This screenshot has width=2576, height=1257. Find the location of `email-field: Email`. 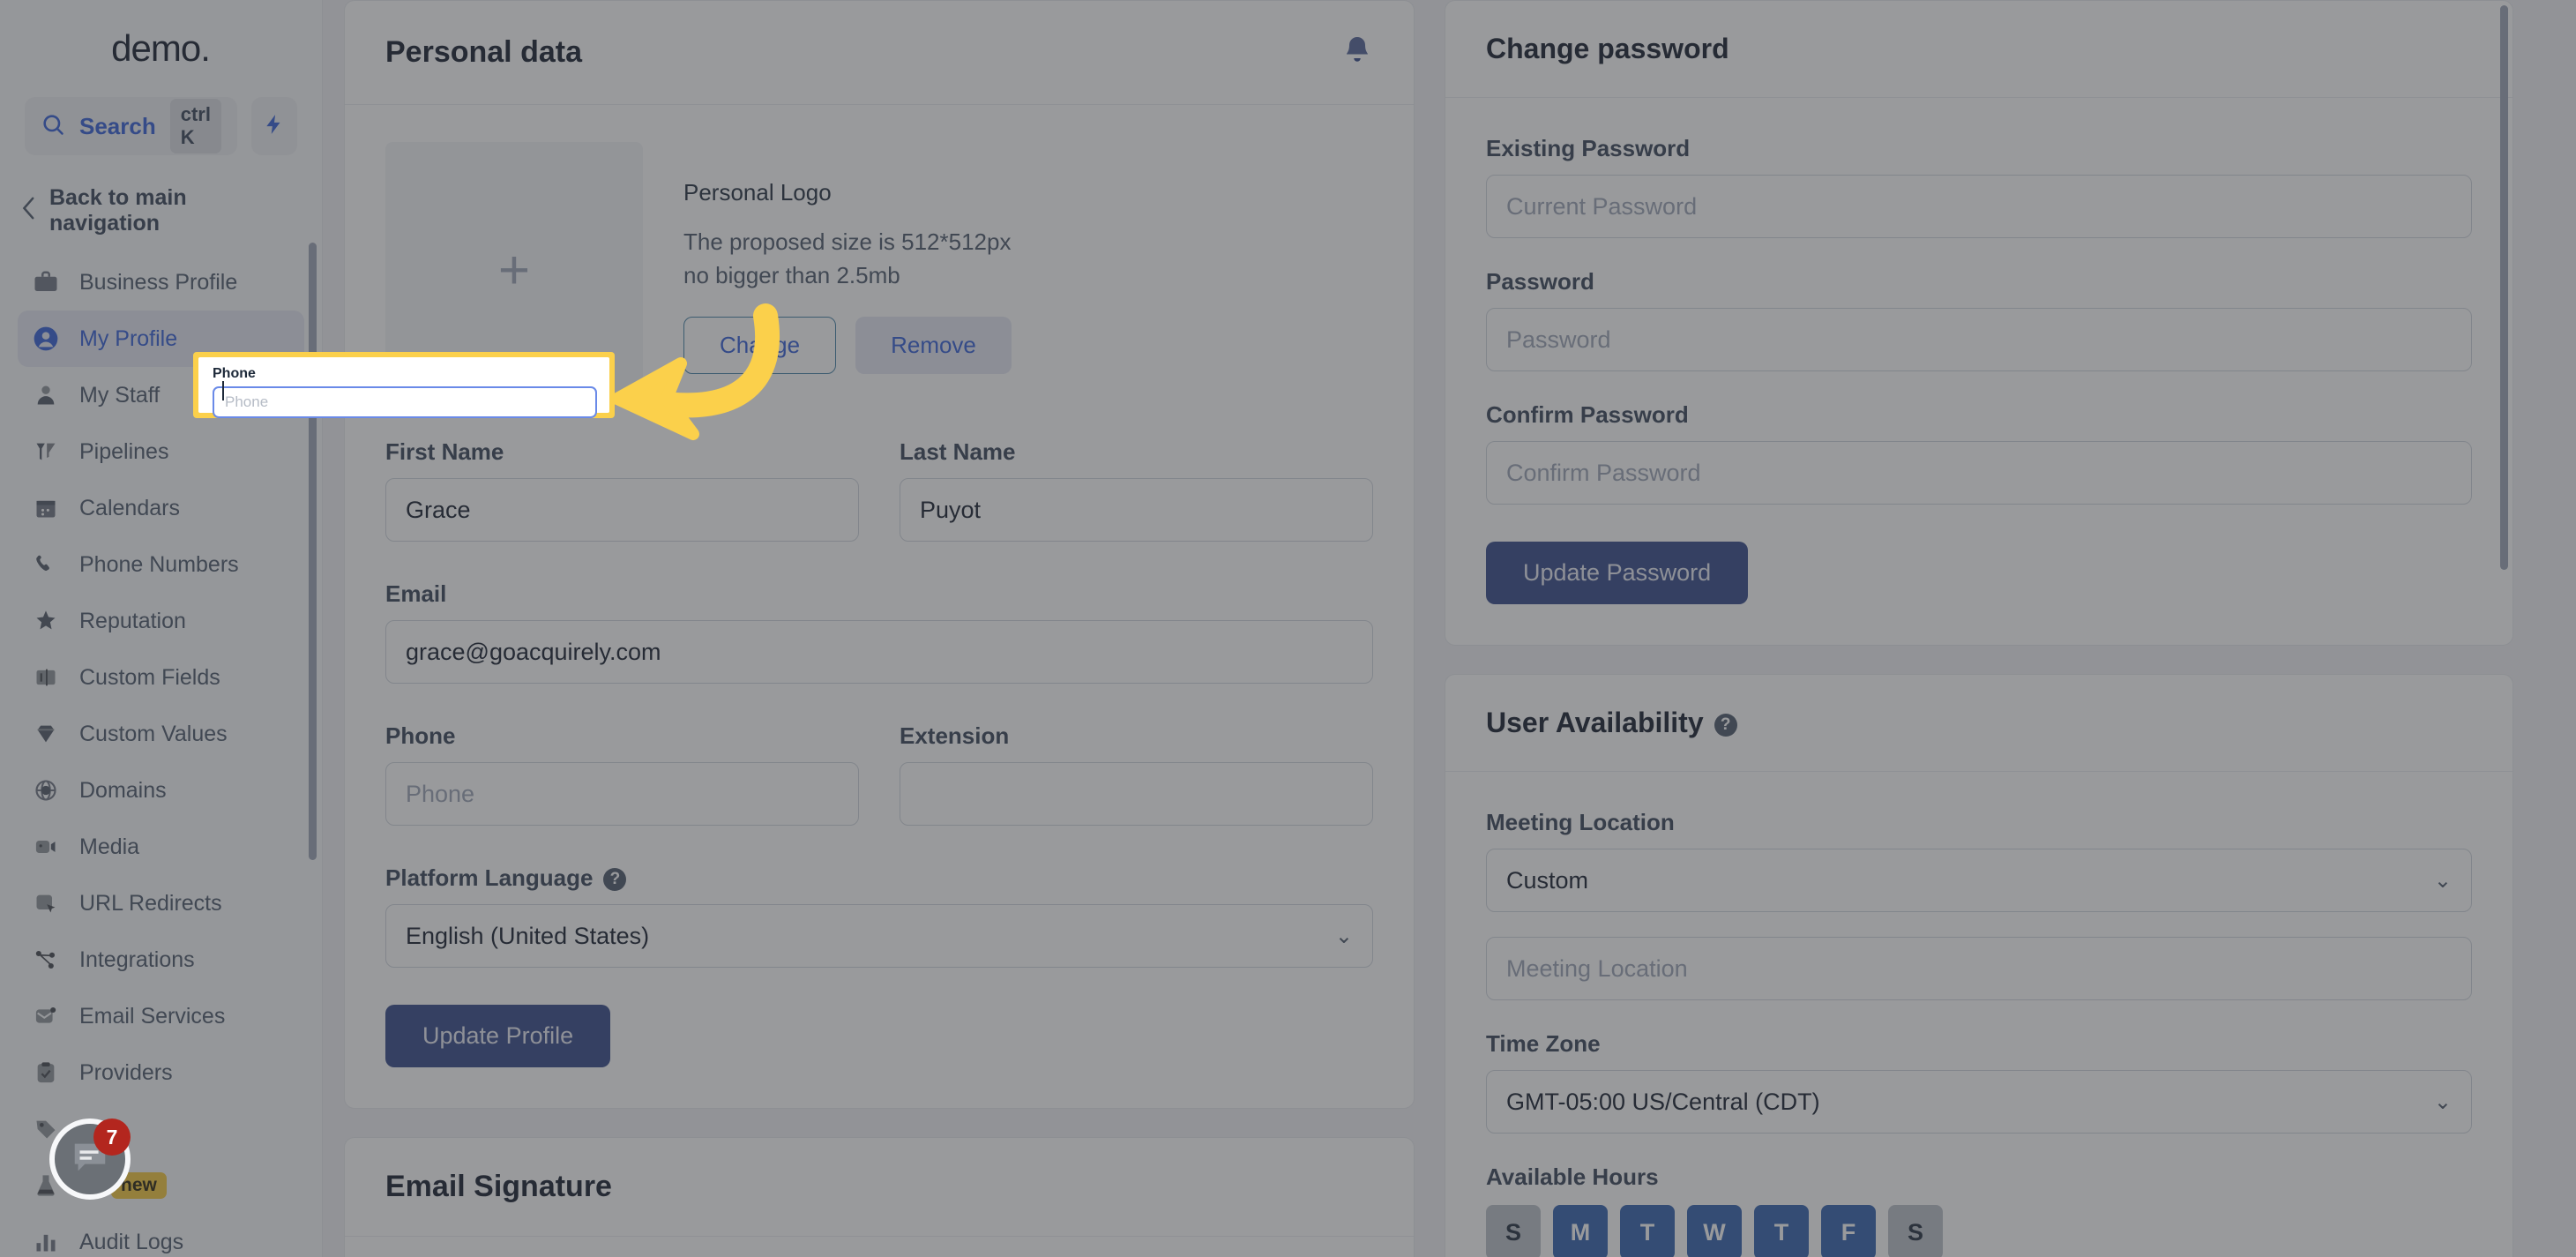

email-field: Email is located at coordinates (879, 632).